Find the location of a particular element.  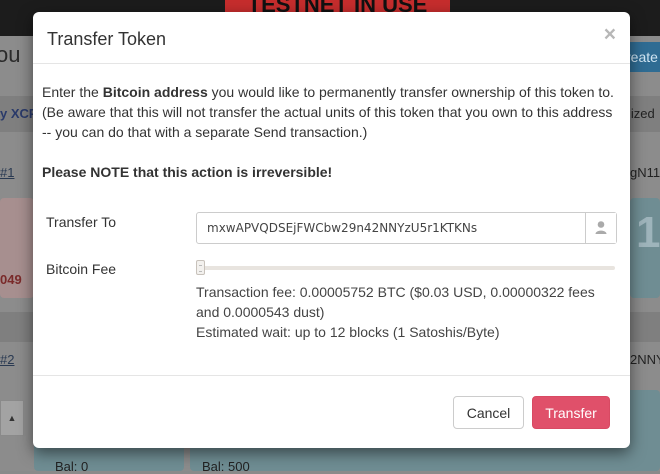

fee-slider is located at coordinates (405, 268).